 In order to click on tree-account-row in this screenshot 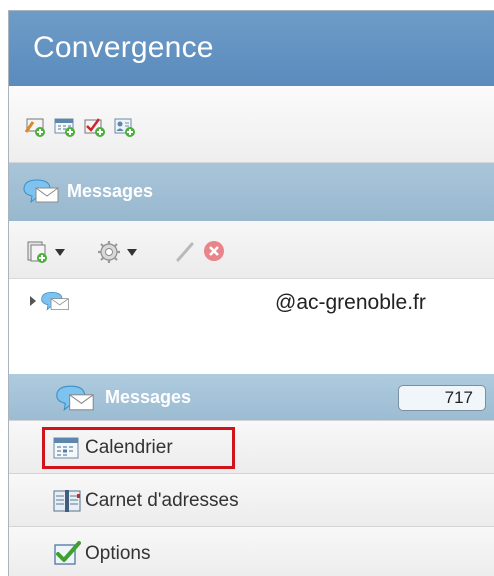, I will do `click(134, 301)`.